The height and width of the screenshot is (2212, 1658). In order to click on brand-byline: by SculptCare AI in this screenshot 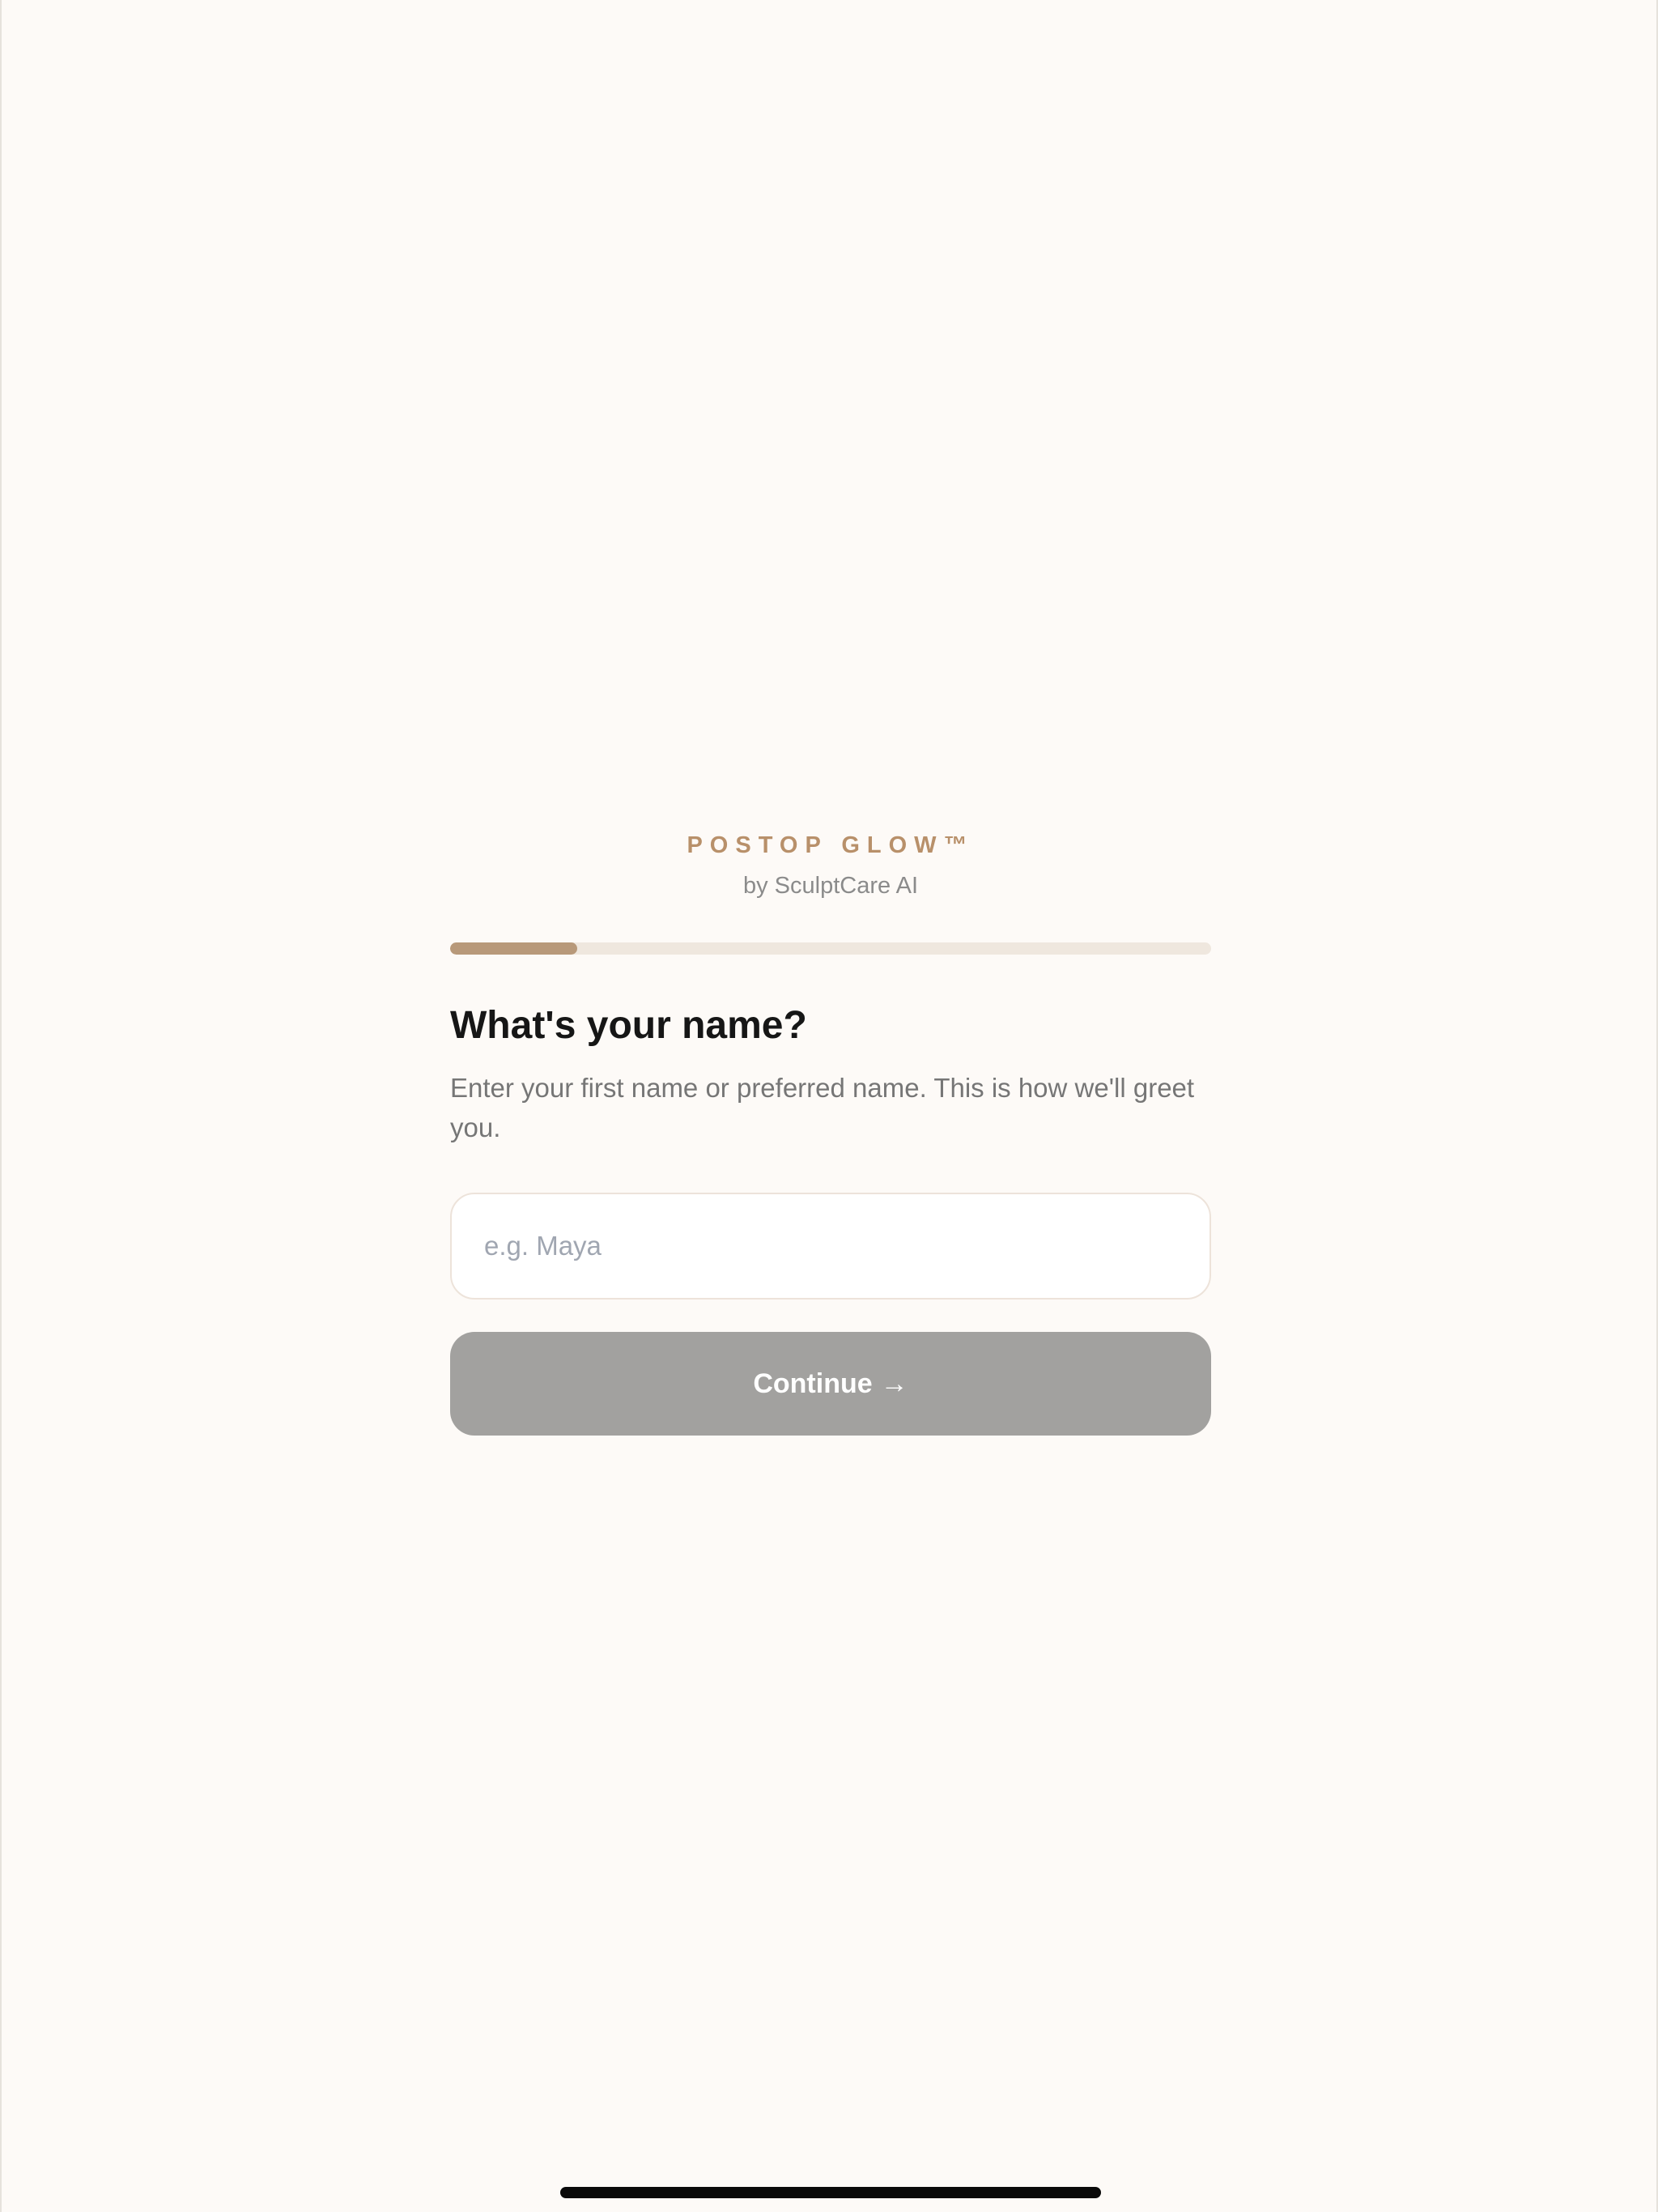, I will do `click(830, 886)`.